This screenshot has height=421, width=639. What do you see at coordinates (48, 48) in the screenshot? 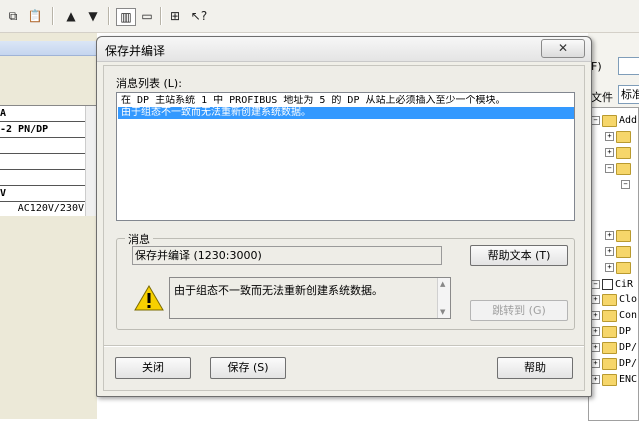
I see `pane-header` at bounding box center [48, 48].